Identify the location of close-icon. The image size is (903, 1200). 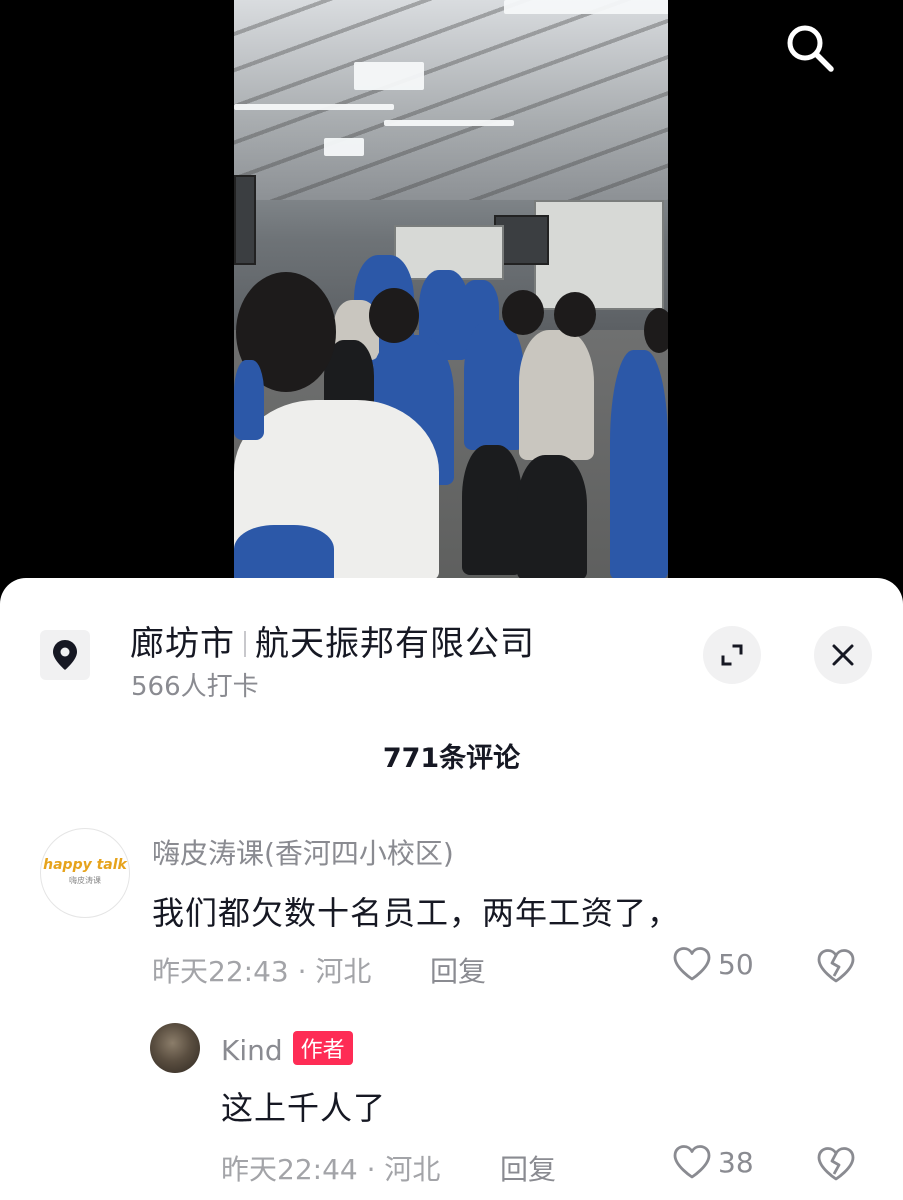
(843, 655).